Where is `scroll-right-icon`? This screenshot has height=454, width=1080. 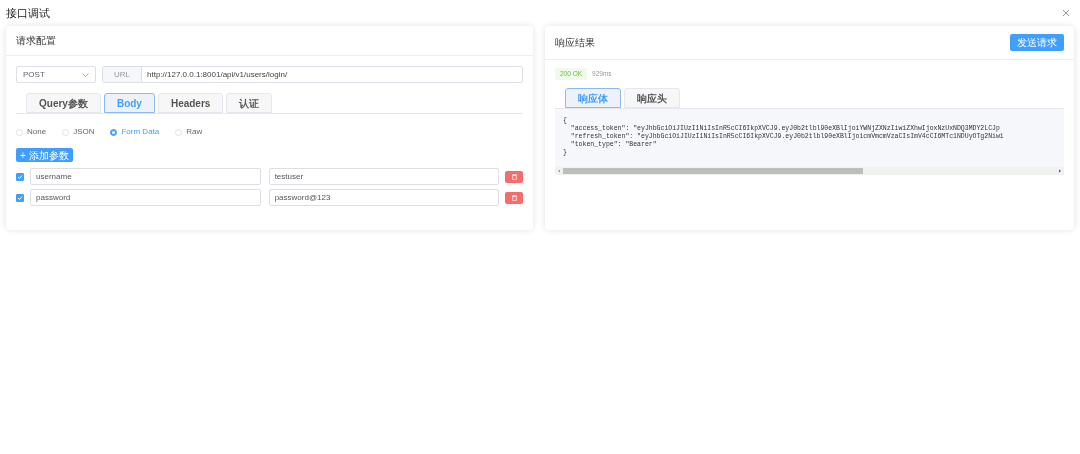 scroll-right-icon is located at coordinates (1060, 171).